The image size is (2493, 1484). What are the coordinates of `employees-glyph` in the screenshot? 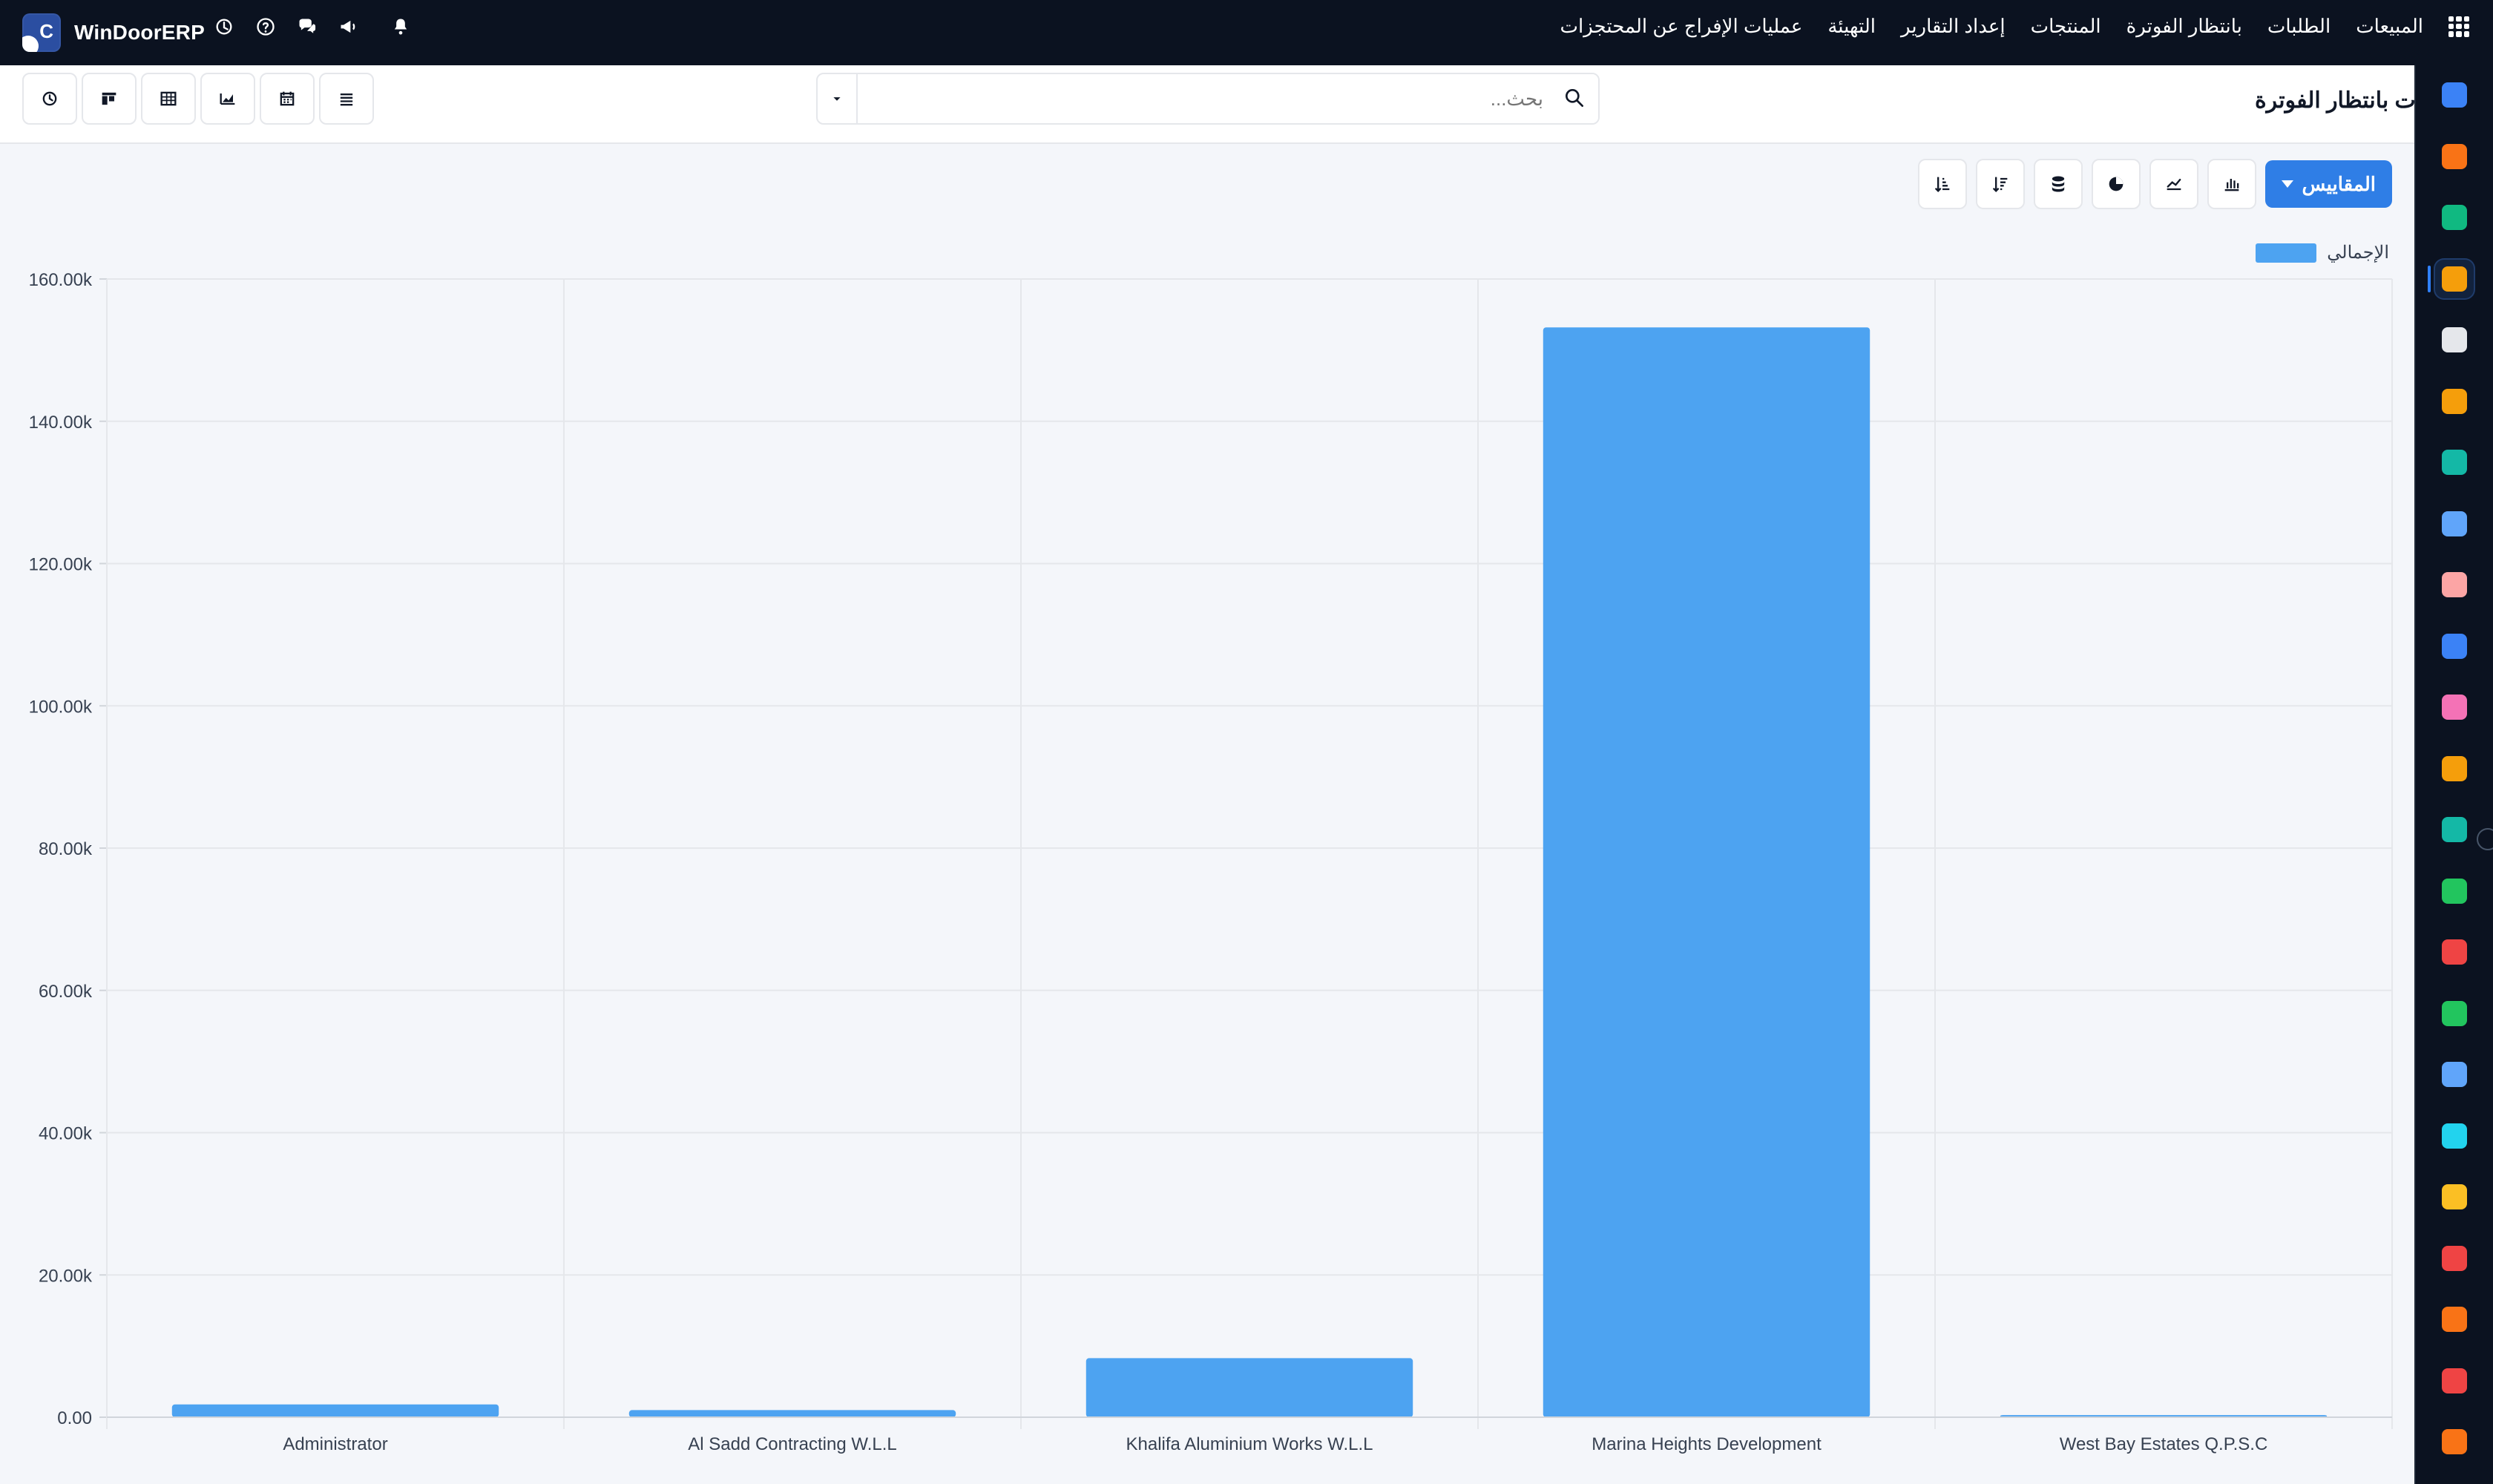 It's located at (2454, 707).